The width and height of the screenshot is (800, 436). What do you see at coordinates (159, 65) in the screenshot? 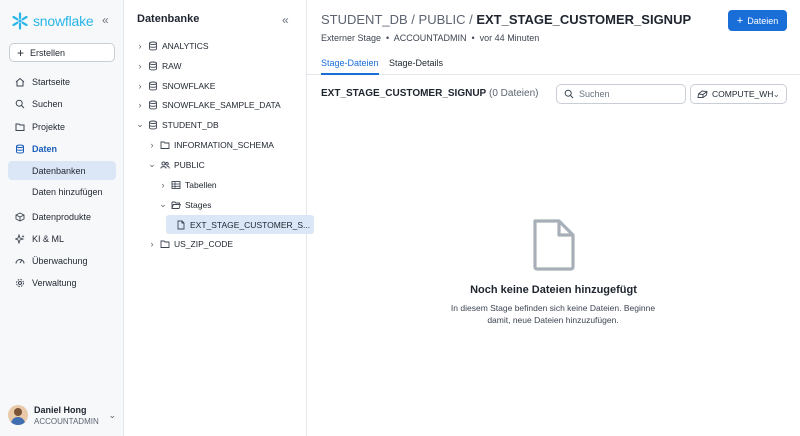
I see `tree-item-raw: › RAW` at bounding box center [159, 65].